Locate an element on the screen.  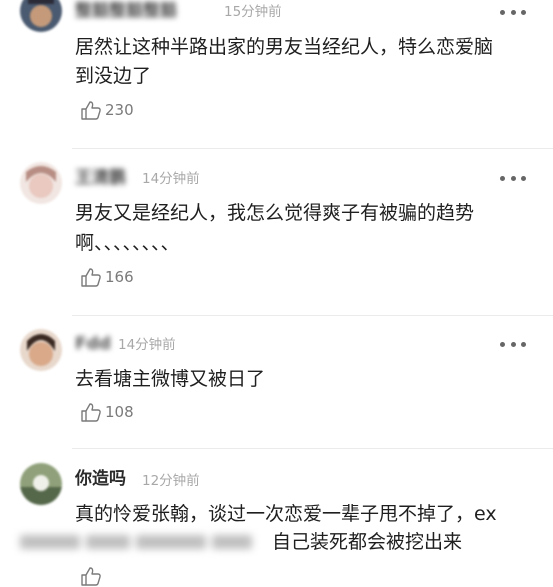
like-button is located at coordinates (92, 576).